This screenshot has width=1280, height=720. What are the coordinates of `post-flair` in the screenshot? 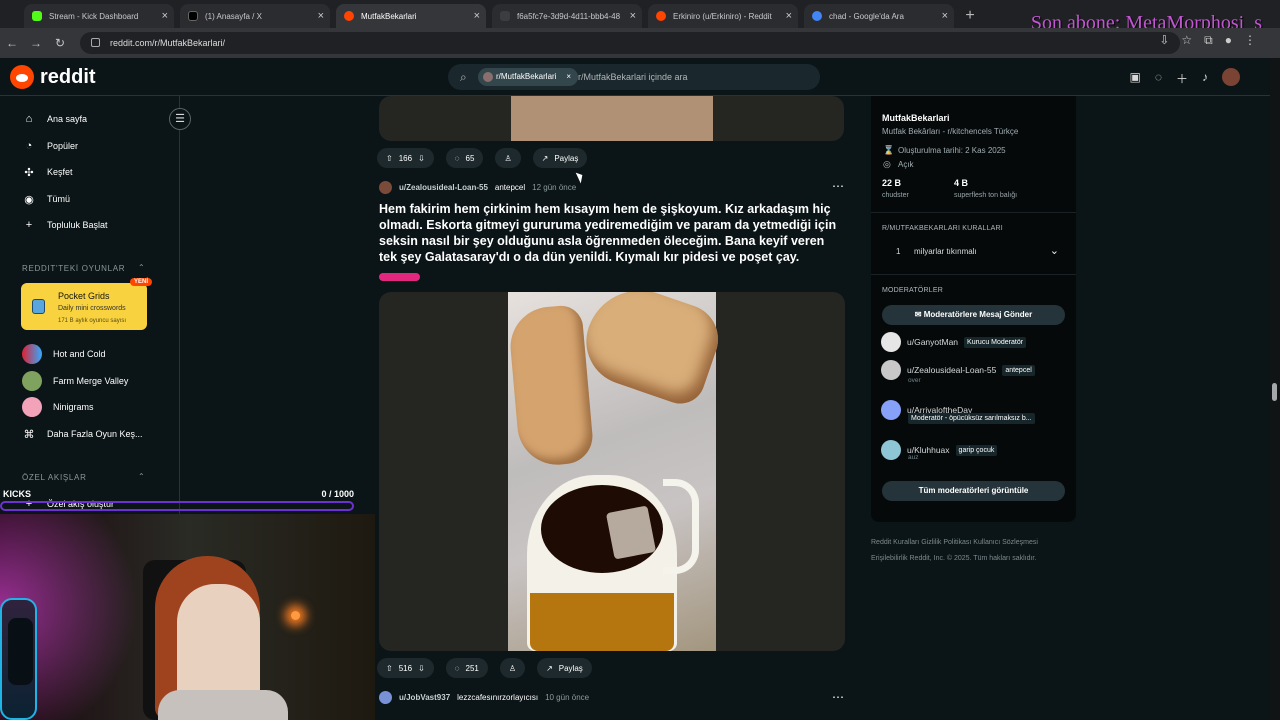 It's located at (399, 277).